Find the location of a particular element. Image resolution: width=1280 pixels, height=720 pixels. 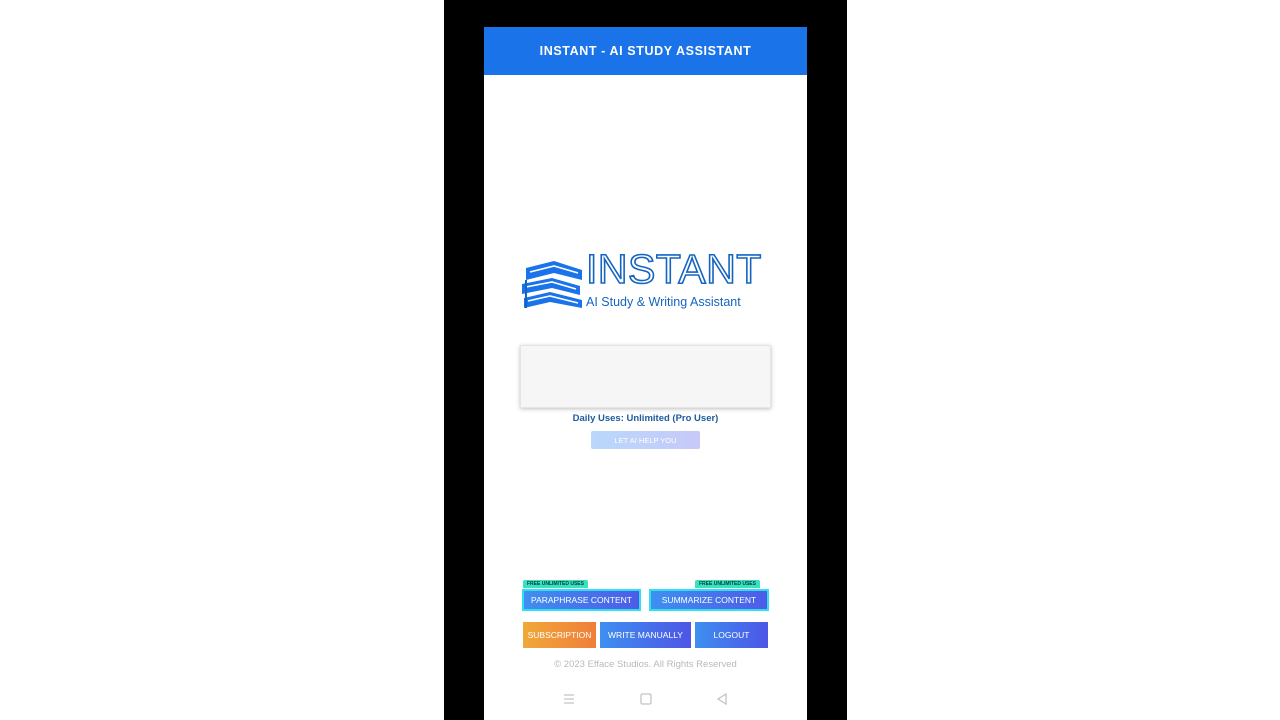

system-nav-bar is located at coordinates (645, 699).